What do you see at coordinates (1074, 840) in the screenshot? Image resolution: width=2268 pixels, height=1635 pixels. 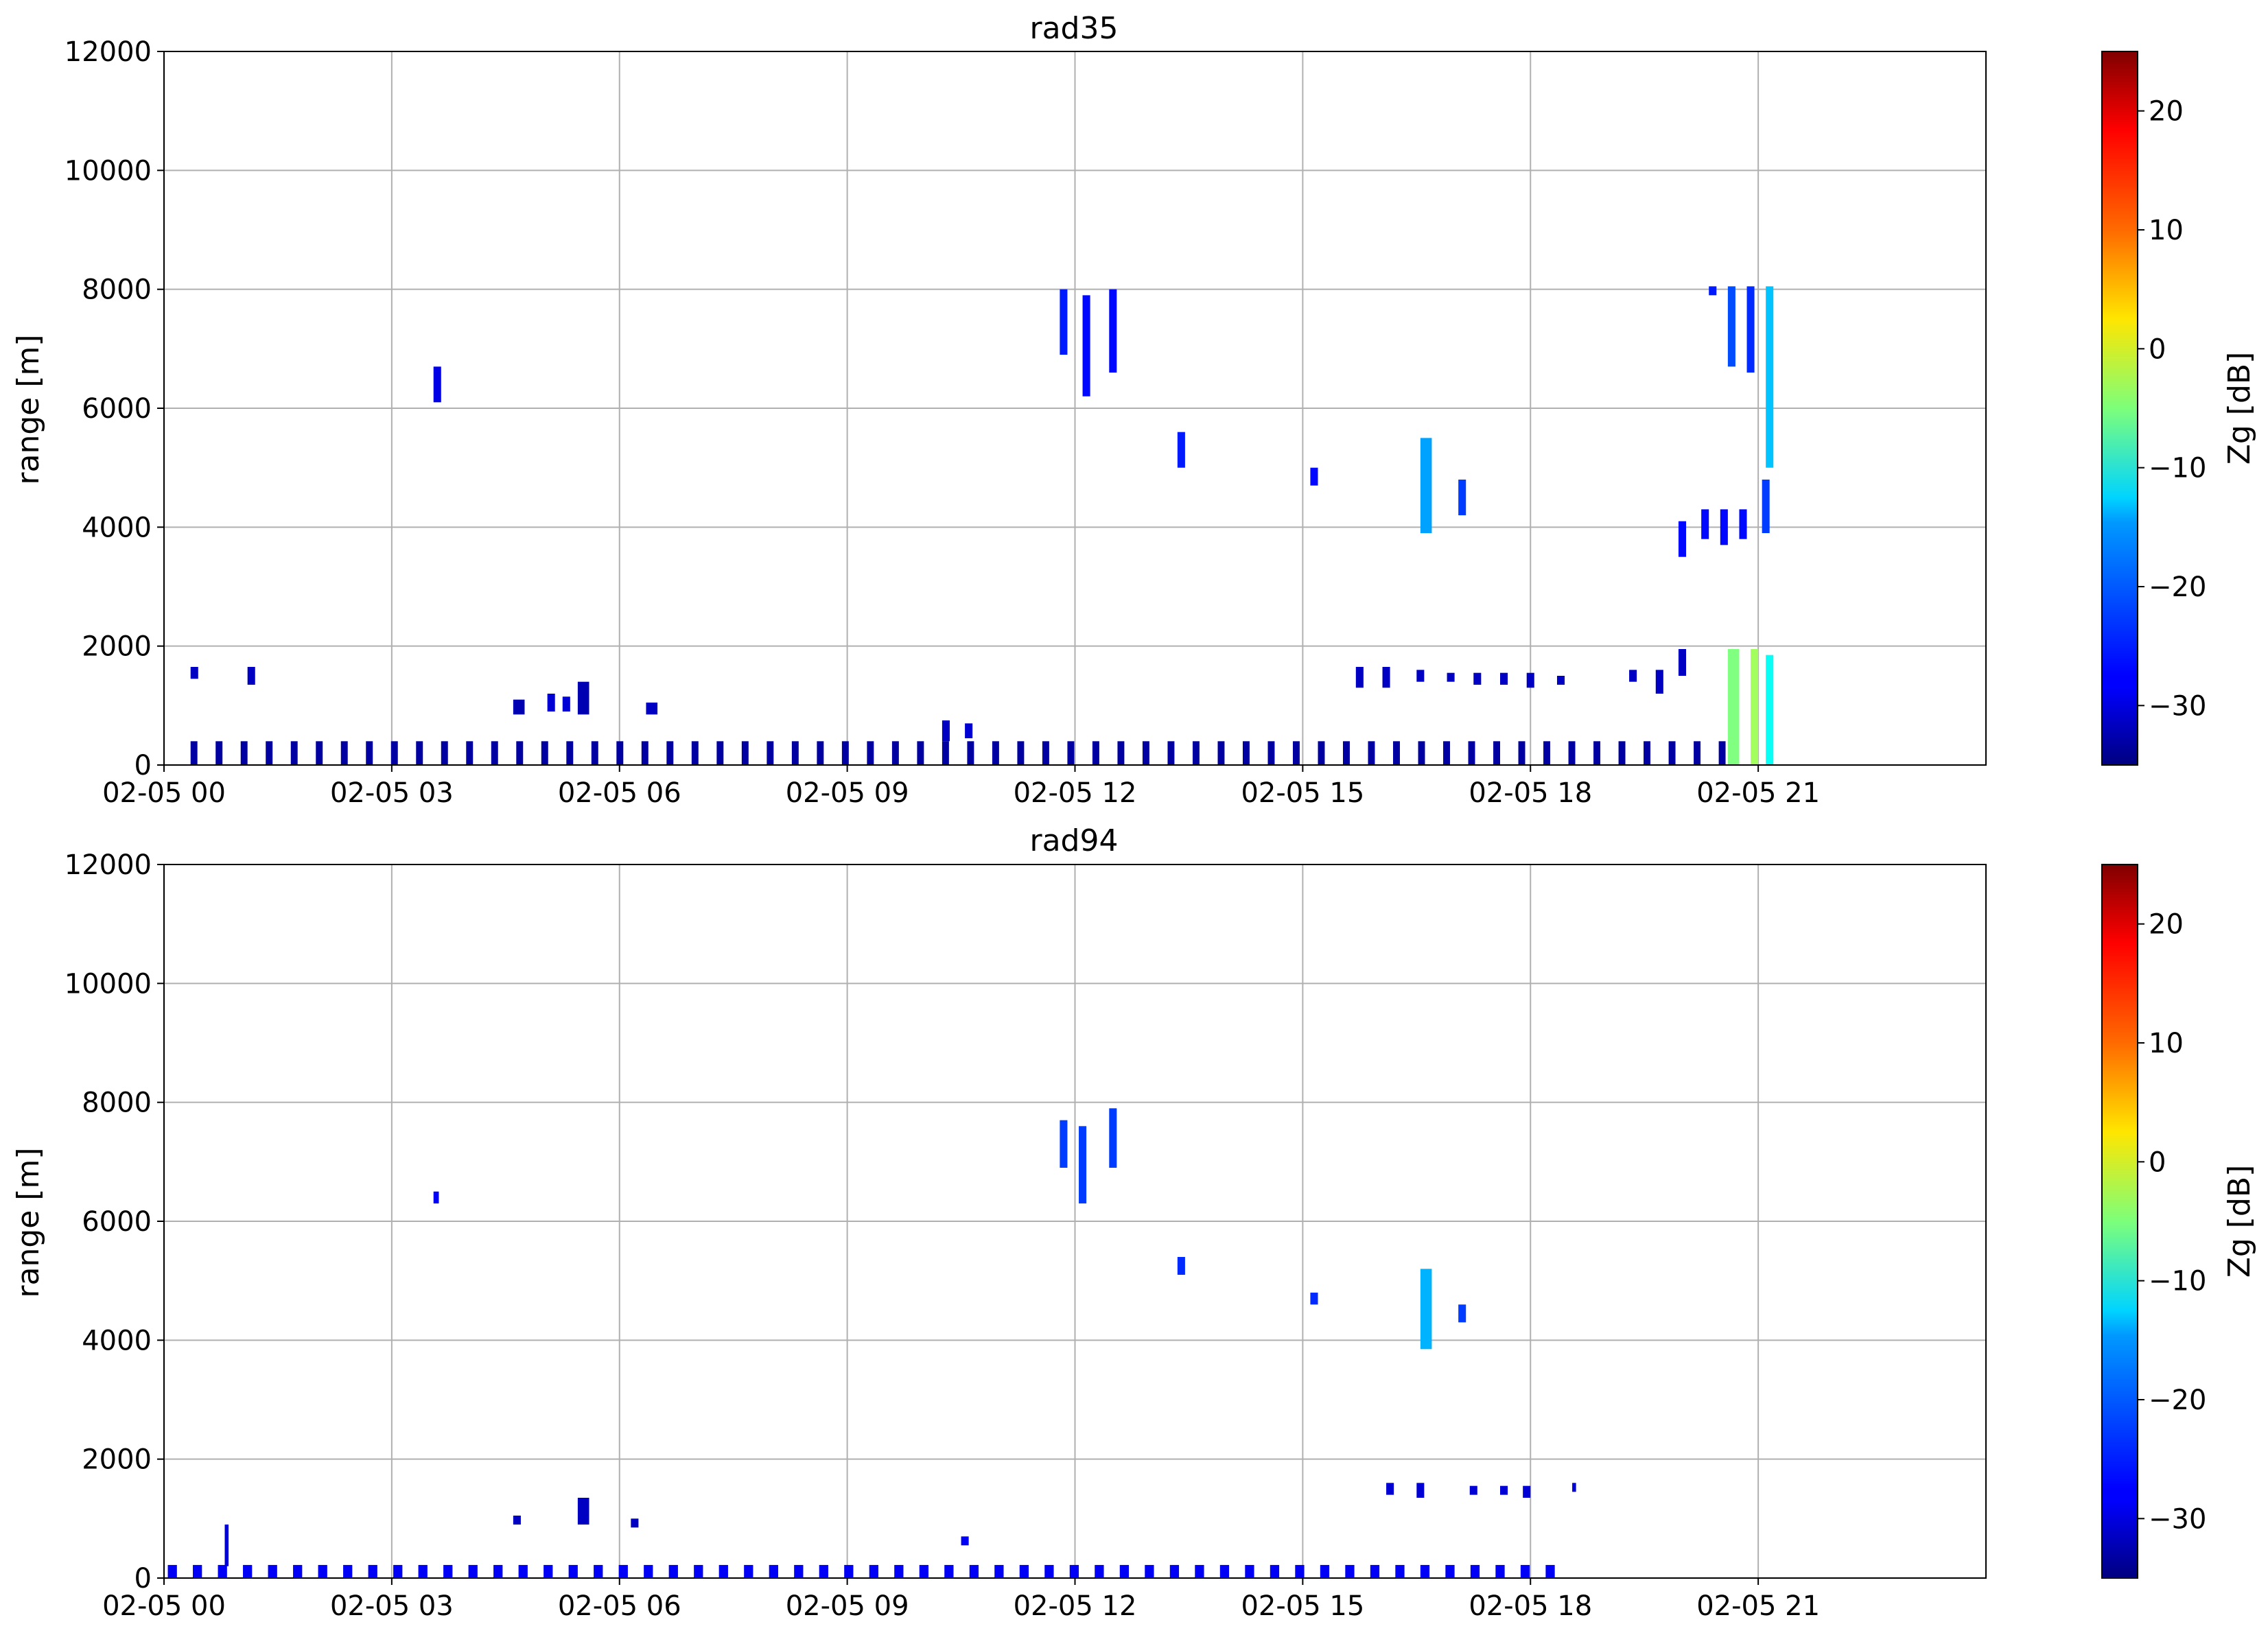 I see `chart-title: rad94` at bounding box center [1074, 840].